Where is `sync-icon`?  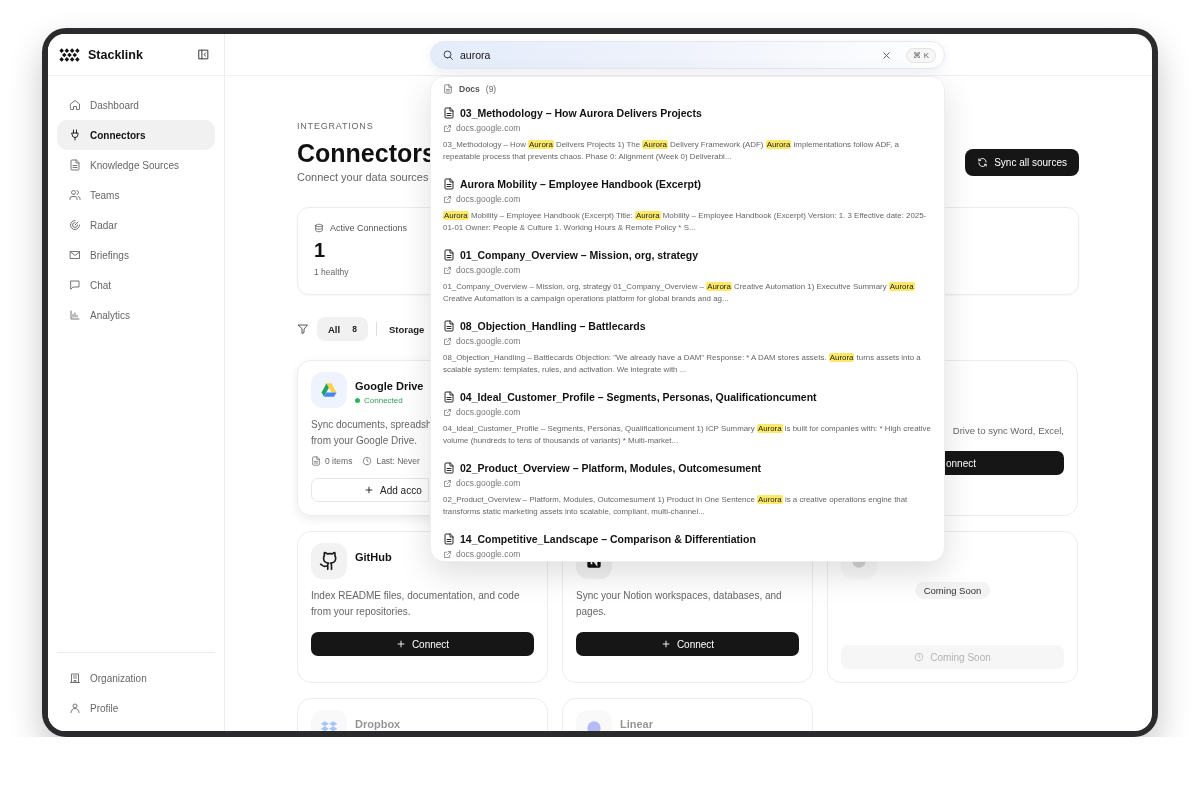
sync-icon is located at coordinates (983, 162).